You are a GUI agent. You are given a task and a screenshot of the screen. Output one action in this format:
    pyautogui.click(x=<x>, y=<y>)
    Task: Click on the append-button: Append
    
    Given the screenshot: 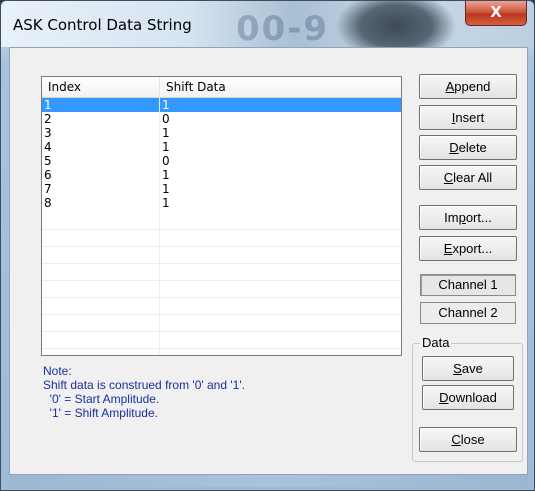 What is the action you would take?
    pyautogui.click(x=468, y=86)
    